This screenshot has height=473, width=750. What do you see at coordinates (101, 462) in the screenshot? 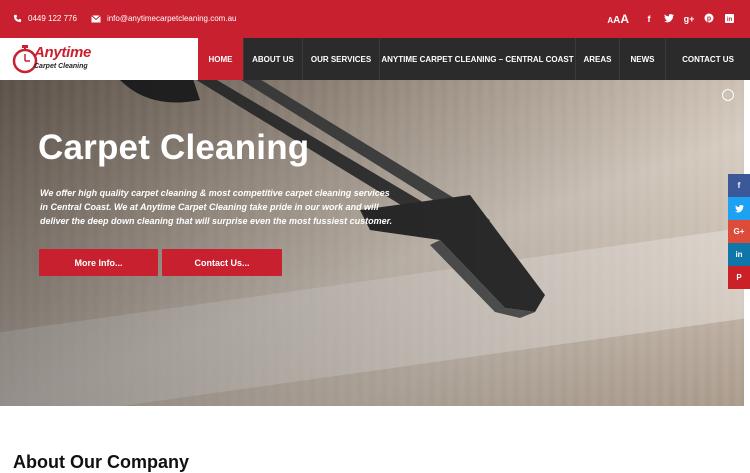
I see `about-heading: About Our Company` at bounding box center [101, 462].